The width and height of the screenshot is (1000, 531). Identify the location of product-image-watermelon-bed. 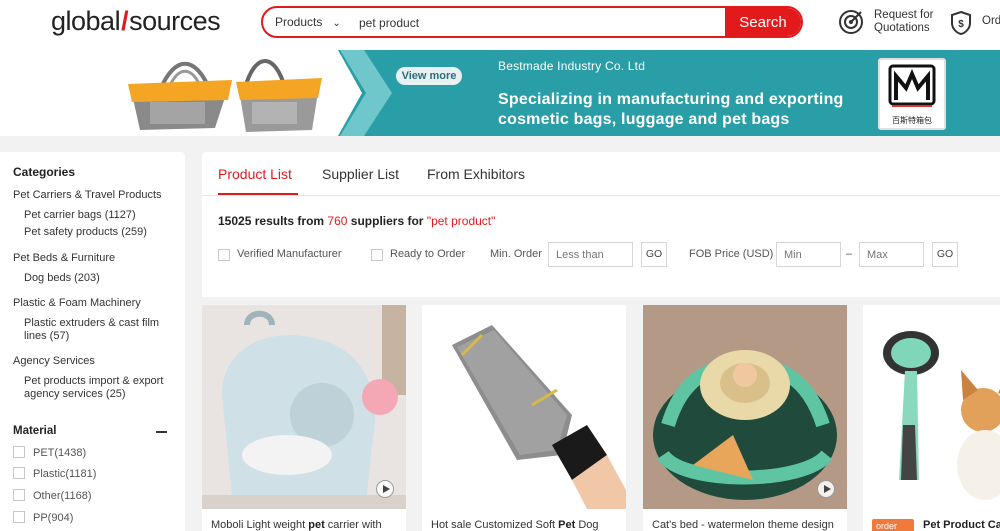
(745, 407).